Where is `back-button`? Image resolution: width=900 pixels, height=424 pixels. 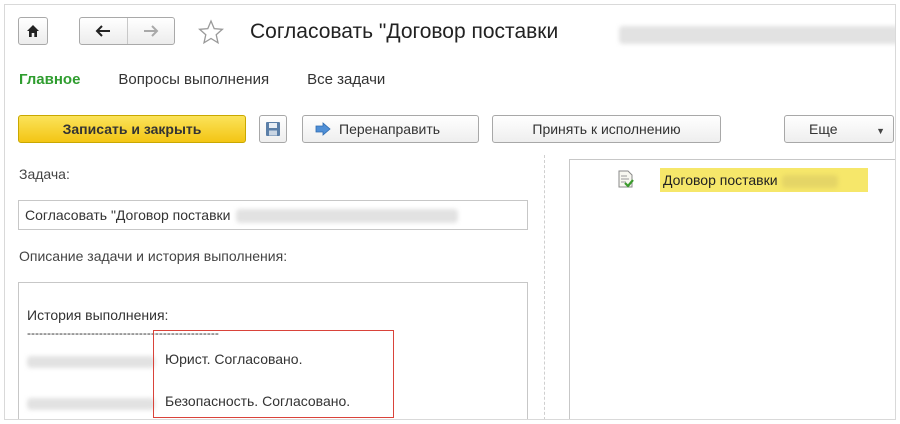 back-button is located at coordinates (103, 31).